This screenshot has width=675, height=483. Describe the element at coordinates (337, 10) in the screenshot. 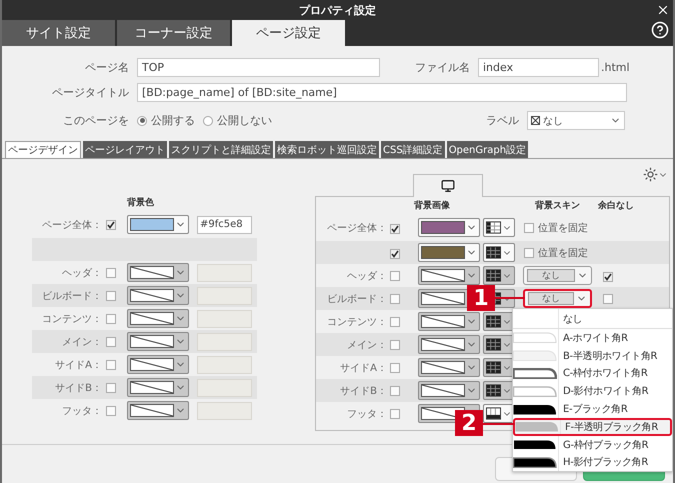

I see `window-title: プロパティ設定` at that location.